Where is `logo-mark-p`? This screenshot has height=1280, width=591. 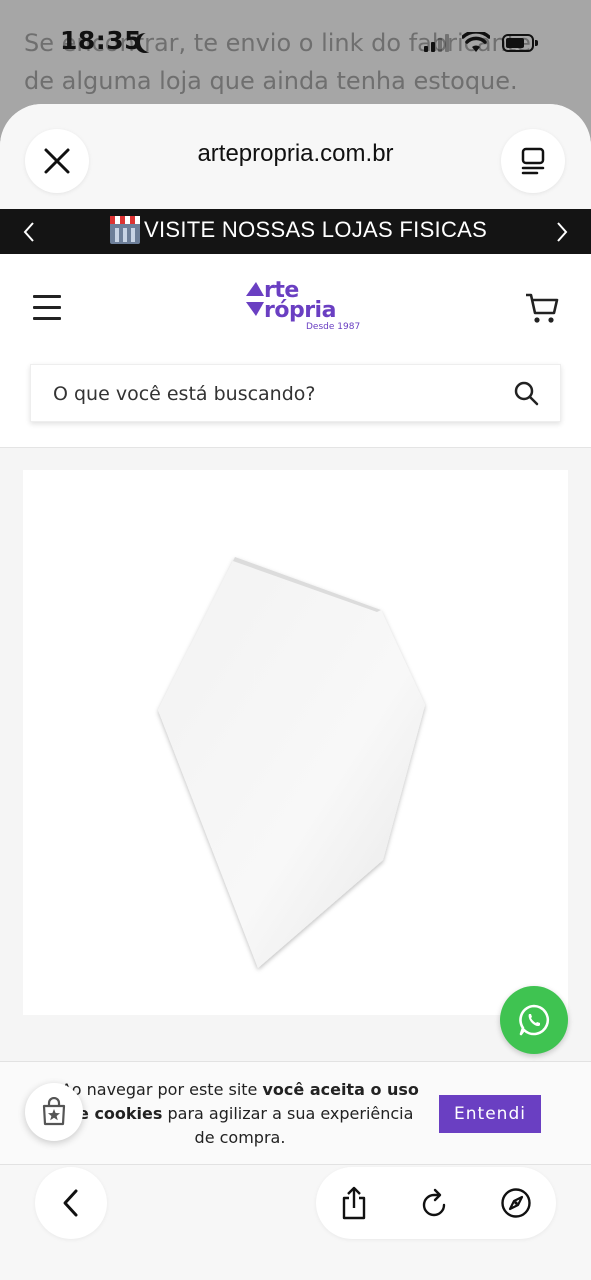
logo-mark-p is located at coordinates (255, 309).